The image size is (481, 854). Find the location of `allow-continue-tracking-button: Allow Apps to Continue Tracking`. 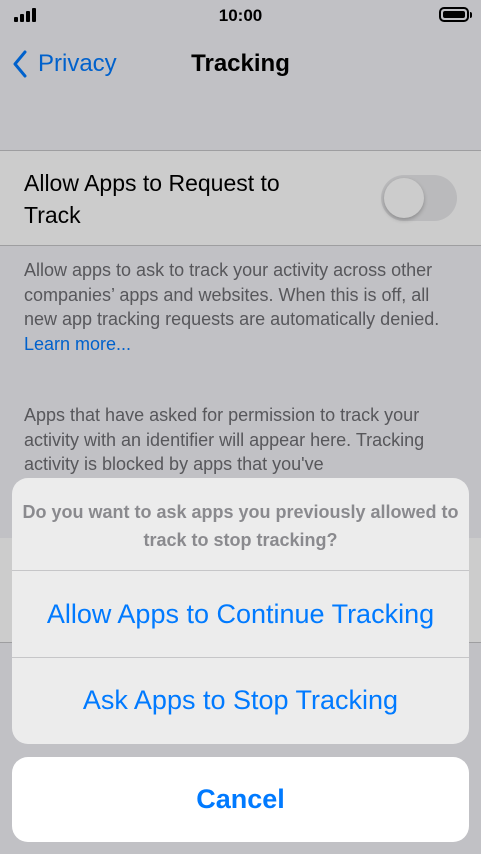

allow-continue-tracking-button: Allow Apps to Continue Tracking is located at coordinates (240, 614).